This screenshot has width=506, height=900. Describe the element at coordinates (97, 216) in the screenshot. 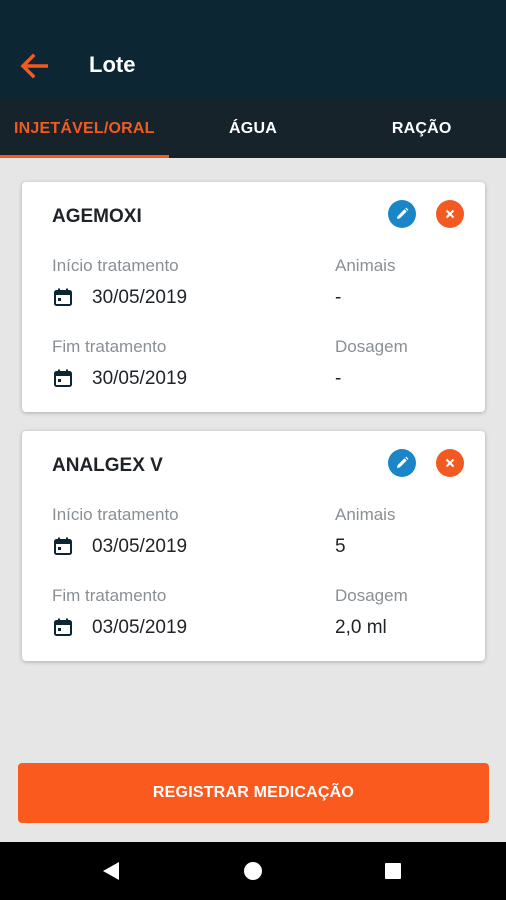

I see `medication-name: AGEMOXI` at that location.